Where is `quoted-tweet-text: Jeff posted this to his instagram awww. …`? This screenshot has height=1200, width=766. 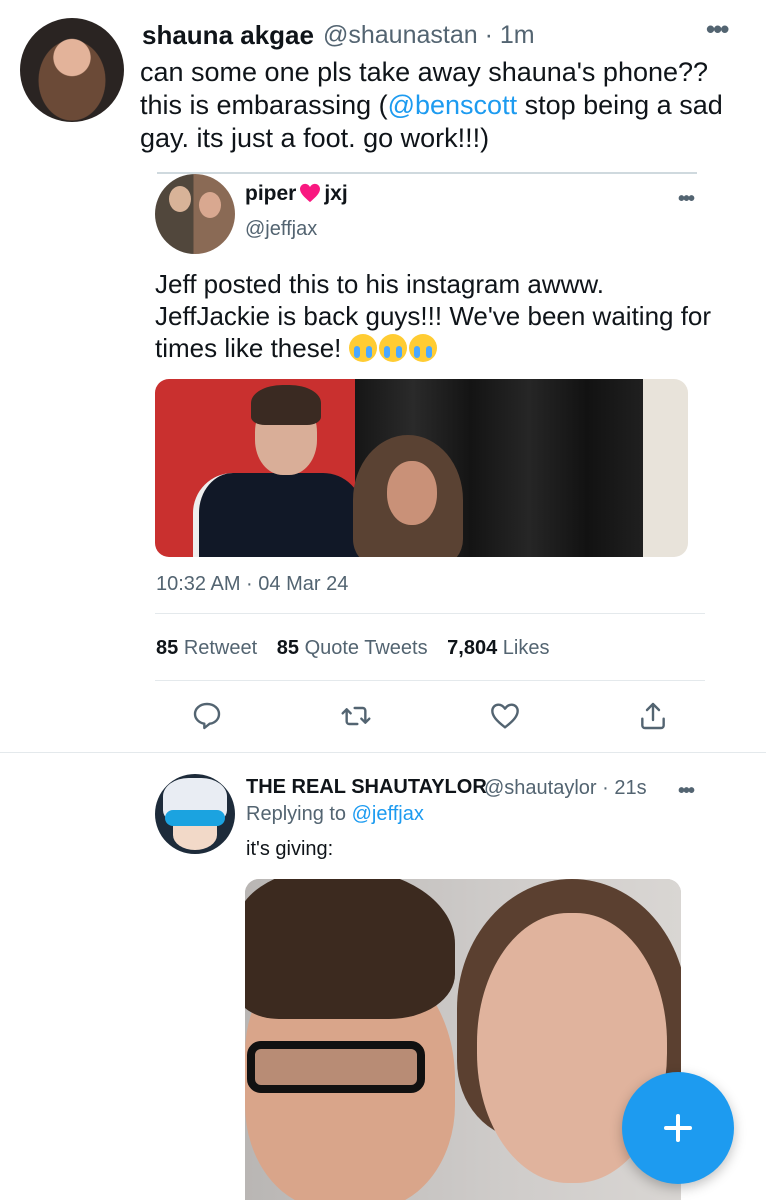 quoted-tweet-text: Jeff posted this to his instagram awww. … is located at coordinates (435, 316).